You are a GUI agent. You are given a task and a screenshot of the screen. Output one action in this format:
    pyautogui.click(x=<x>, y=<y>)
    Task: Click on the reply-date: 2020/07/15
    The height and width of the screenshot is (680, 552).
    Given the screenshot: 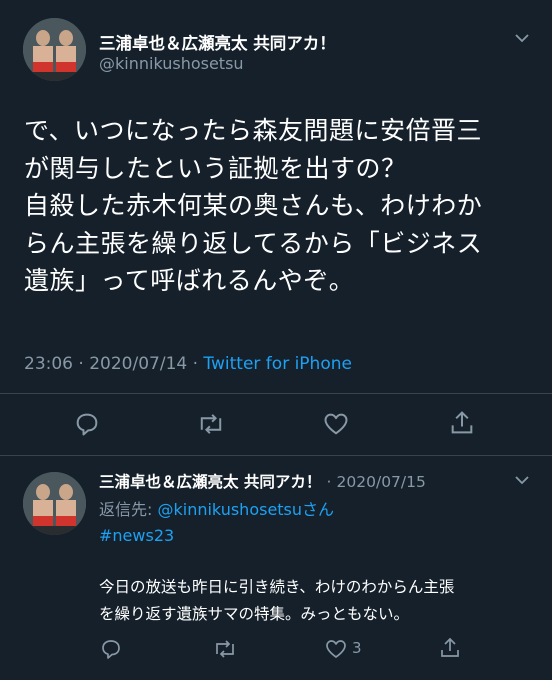 What is the action you would take?
    pyautogui.click(x=381, y=482)
    